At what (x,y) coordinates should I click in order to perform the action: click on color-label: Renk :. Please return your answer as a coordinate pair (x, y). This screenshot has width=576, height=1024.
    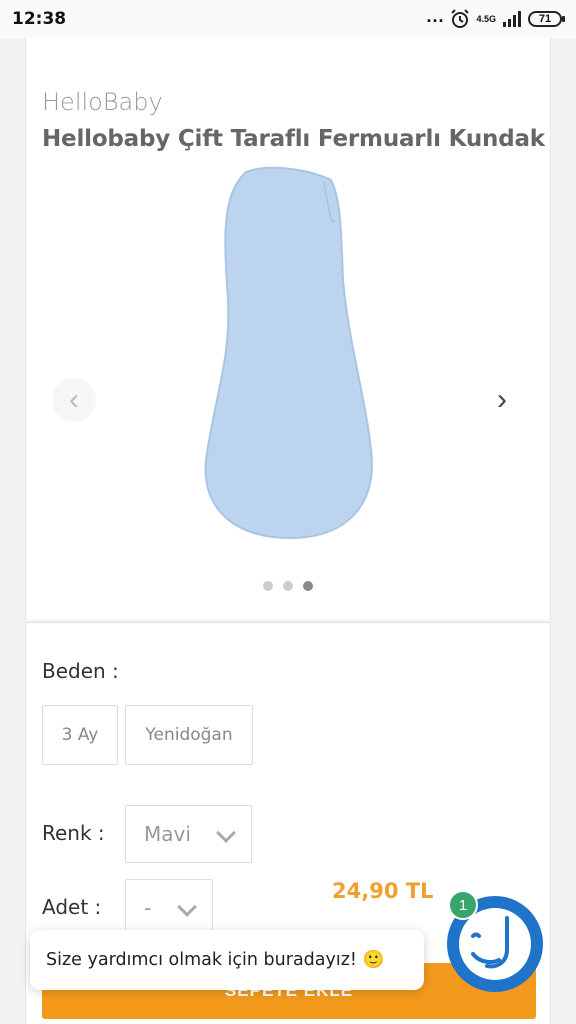
    Looking at the image, I should click on (73, 833).